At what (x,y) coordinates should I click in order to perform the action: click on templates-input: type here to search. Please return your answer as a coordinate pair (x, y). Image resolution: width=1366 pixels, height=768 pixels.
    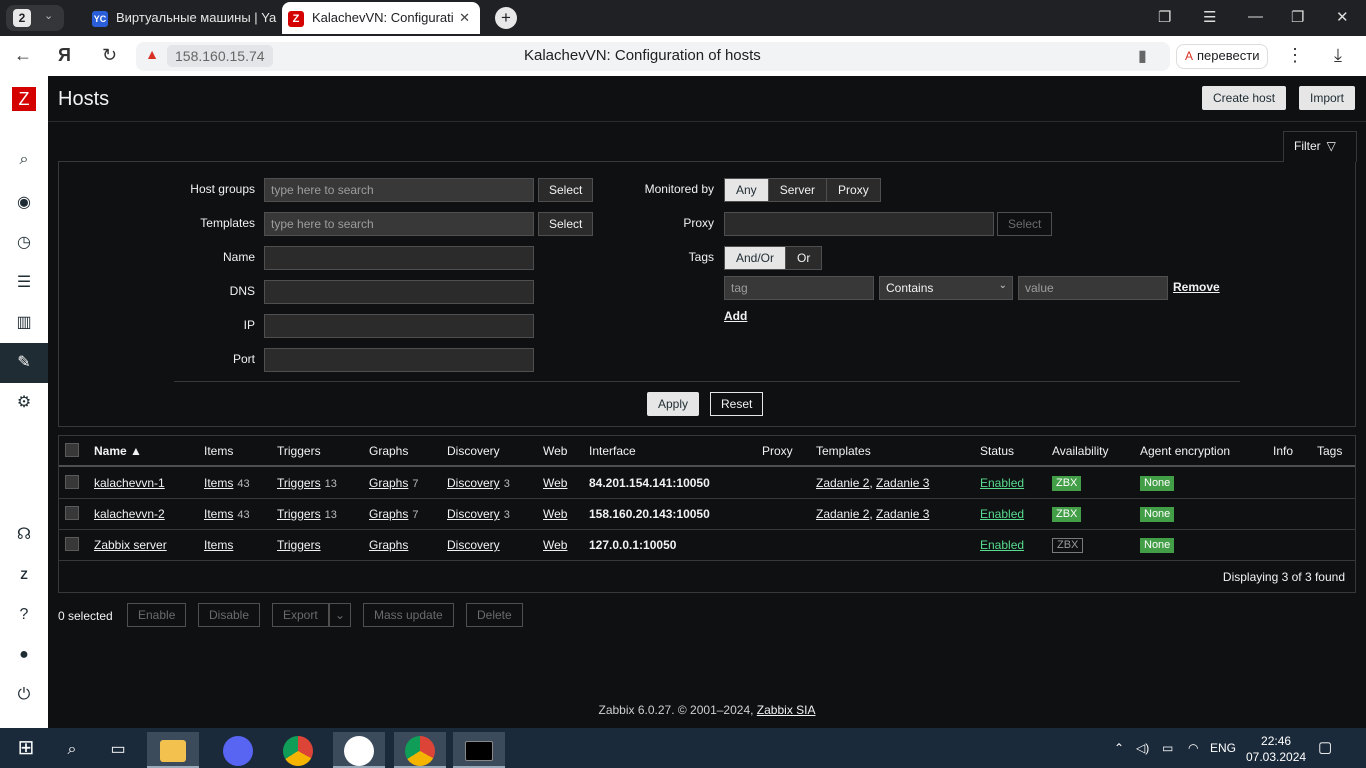
    Looking at the image, I should click on (399, 224).